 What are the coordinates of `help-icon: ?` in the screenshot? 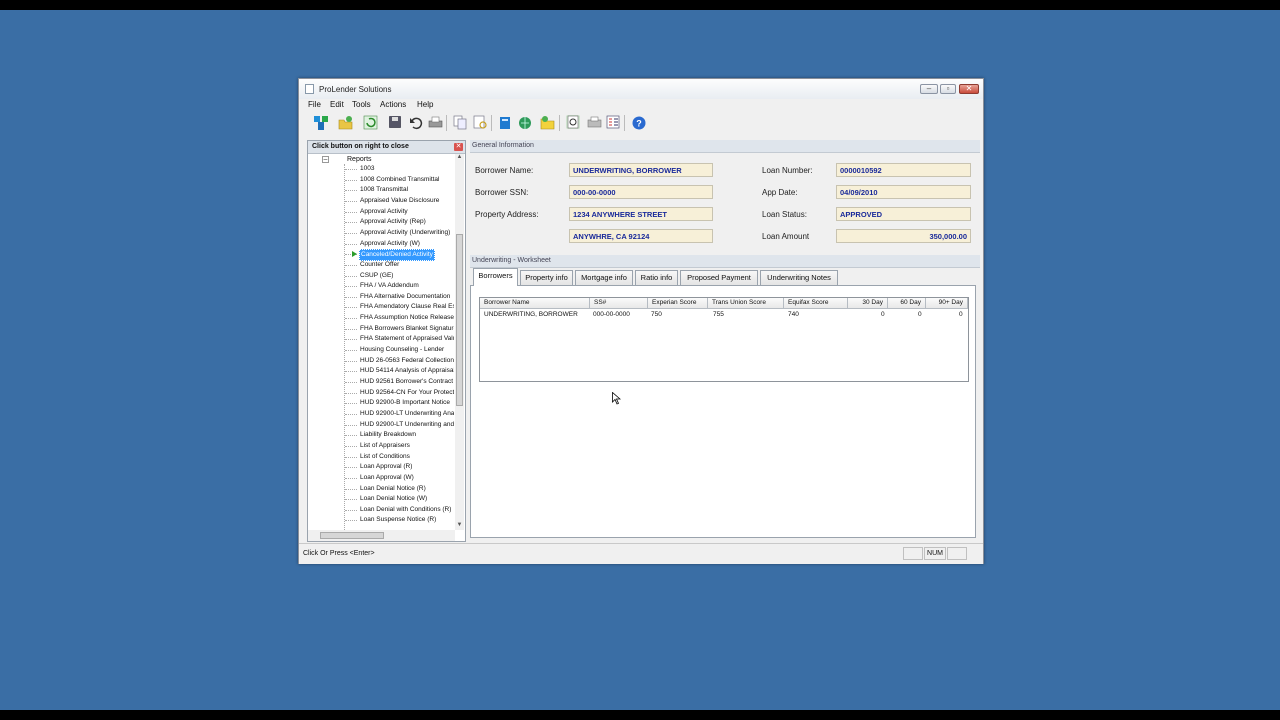 It's located at (639, 122).